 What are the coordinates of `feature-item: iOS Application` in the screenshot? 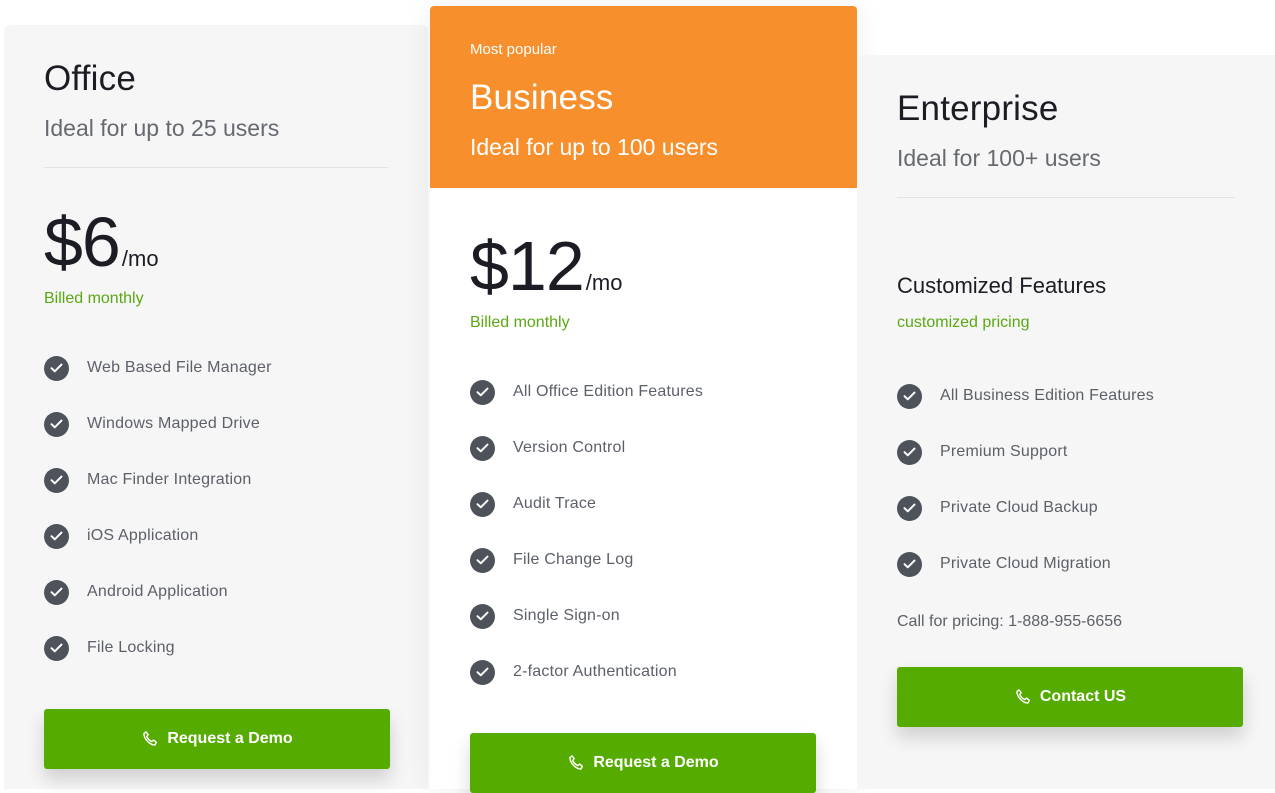 It's located at (216, 536).